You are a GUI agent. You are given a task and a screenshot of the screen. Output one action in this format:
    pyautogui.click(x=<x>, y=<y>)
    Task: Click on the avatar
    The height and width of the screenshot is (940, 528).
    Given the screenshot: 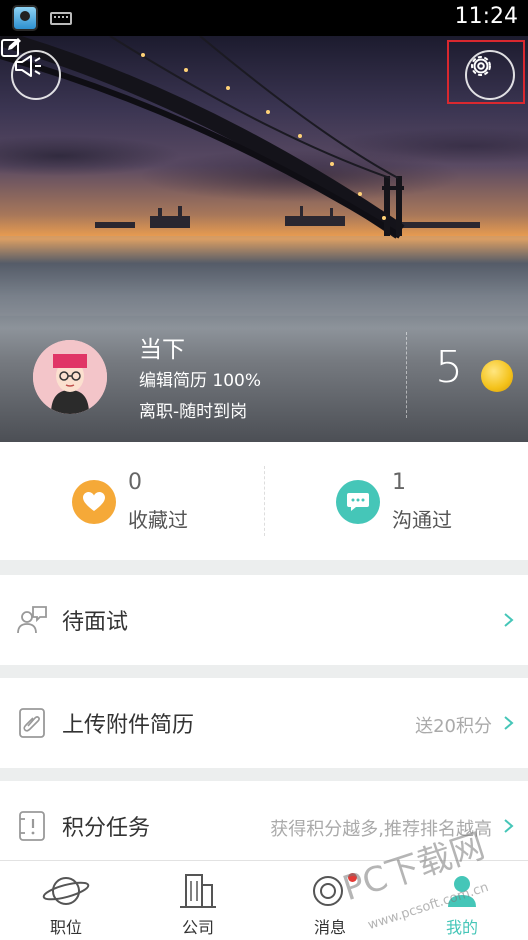 What is the action you would take?
    pyautogui.click(x=70, y=377)
    